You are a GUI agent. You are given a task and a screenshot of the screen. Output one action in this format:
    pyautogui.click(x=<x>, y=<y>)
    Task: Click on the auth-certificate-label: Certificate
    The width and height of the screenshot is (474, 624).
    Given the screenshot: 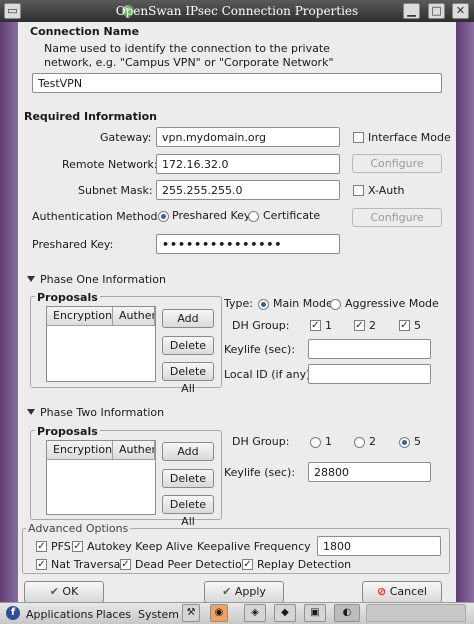 What is the action you would take?
    pyautogui.click(x=292, y=215)
    